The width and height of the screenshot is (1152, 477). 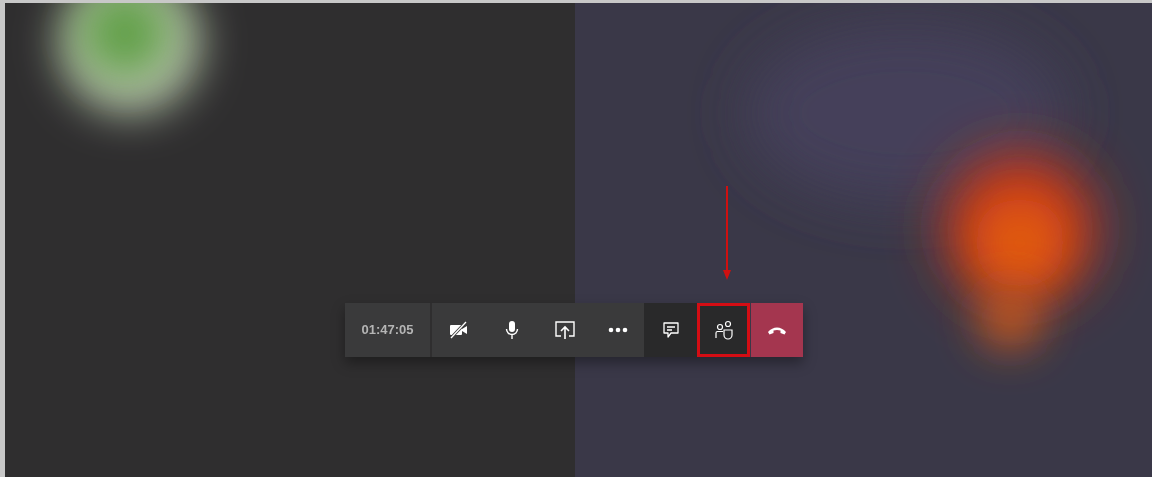 What do you see at coordinates (564, 330) in the screenshot?
I see `share-screen-icon` at bounding box center [564, 330].